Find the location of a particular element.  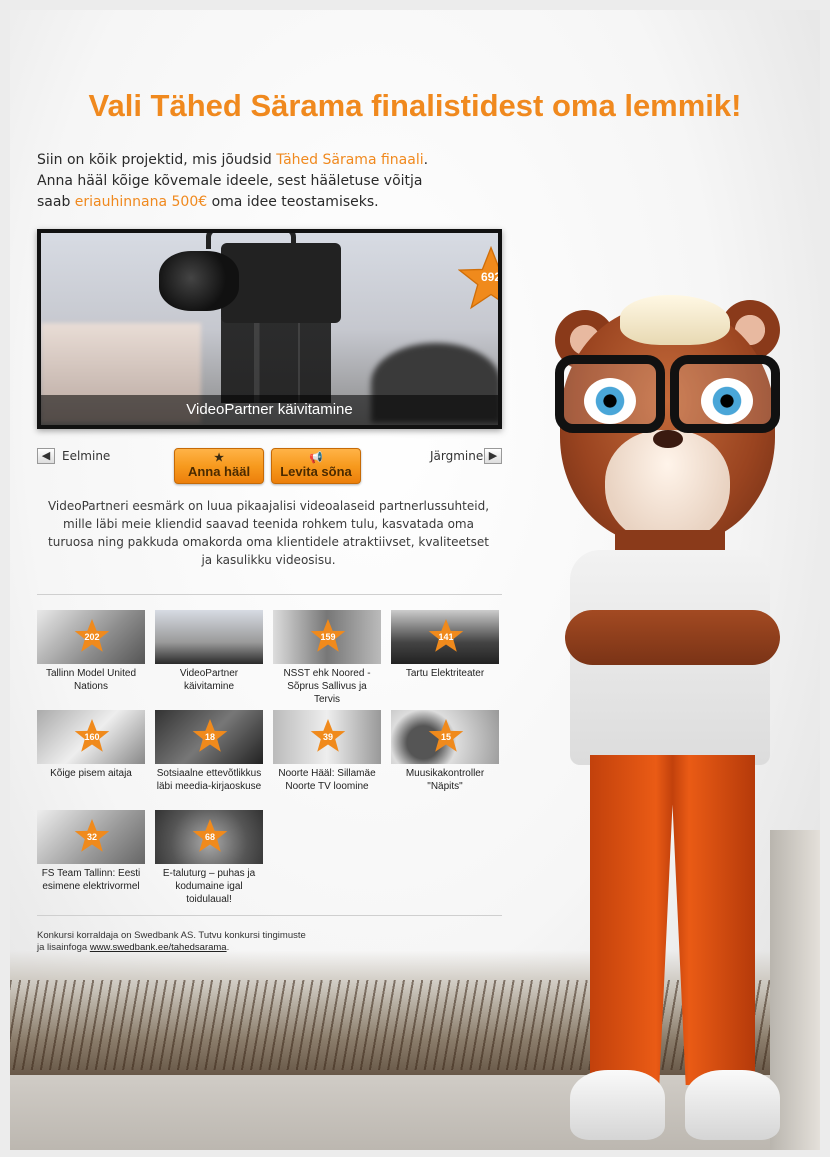

vote-star-icon: 68 is located at coordinates (210, 835).